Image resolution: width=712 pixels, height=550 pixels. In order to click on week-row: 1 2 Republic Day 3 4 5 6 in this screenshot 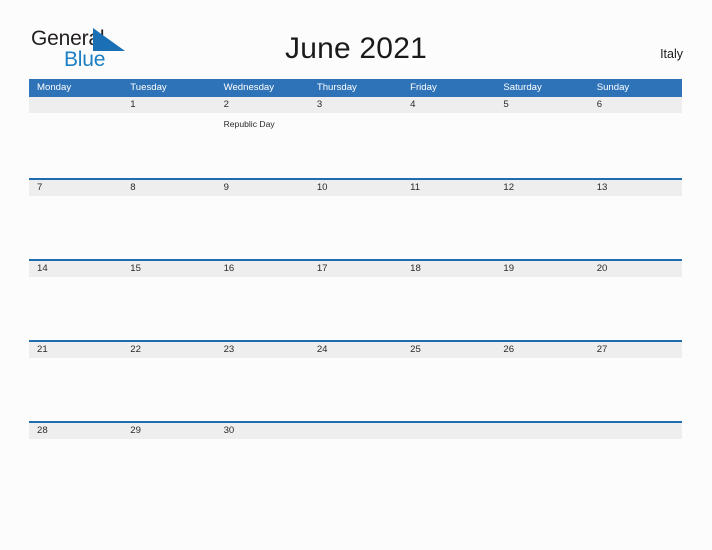, I will do `click(355, 137)`.